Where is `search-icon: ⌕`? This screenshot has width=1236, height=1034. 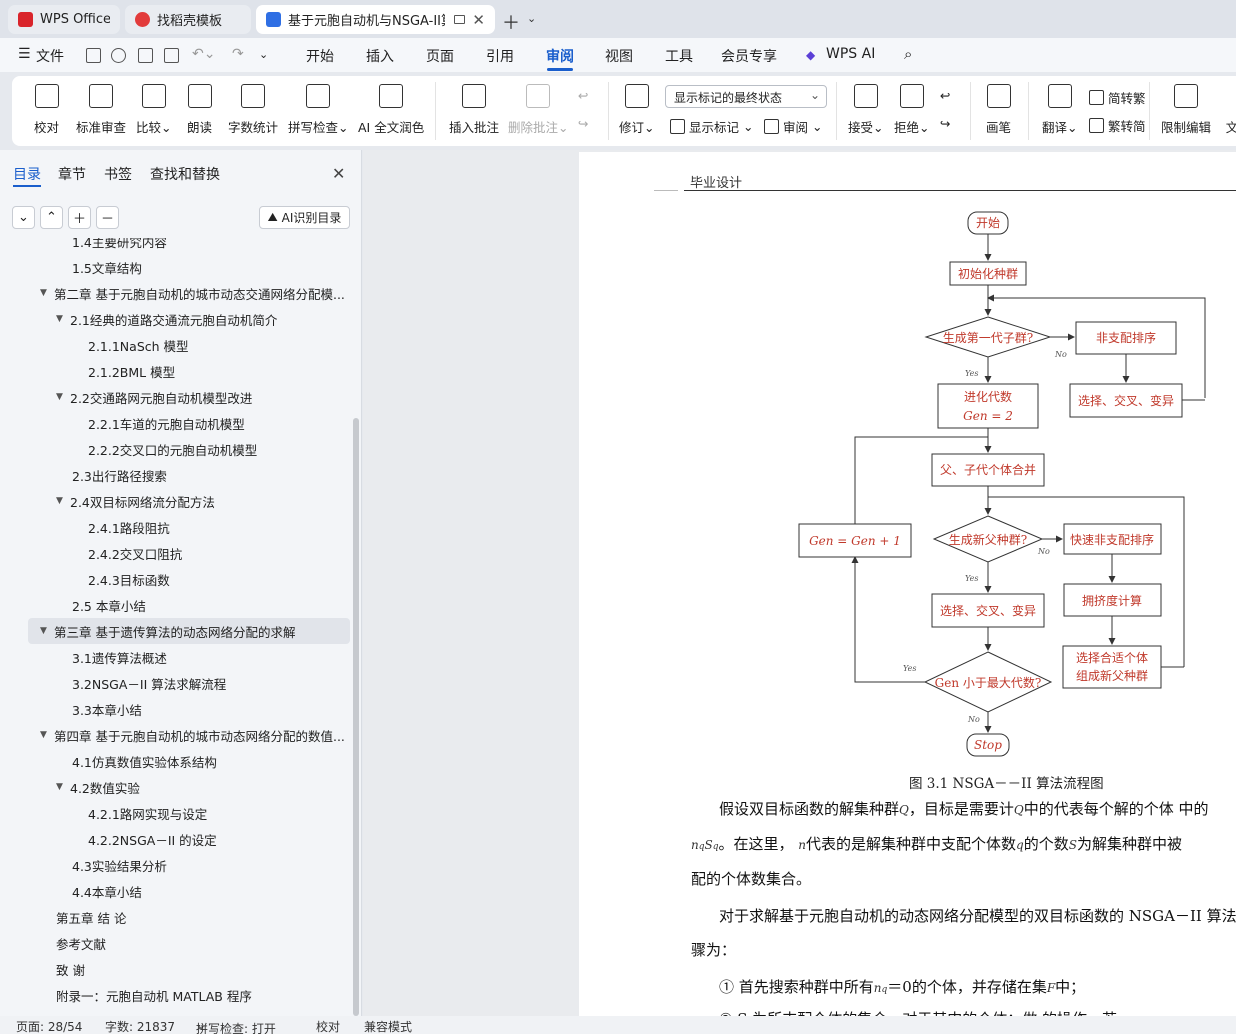
search-icon: ⌕ is located at coordinates (908, 54).